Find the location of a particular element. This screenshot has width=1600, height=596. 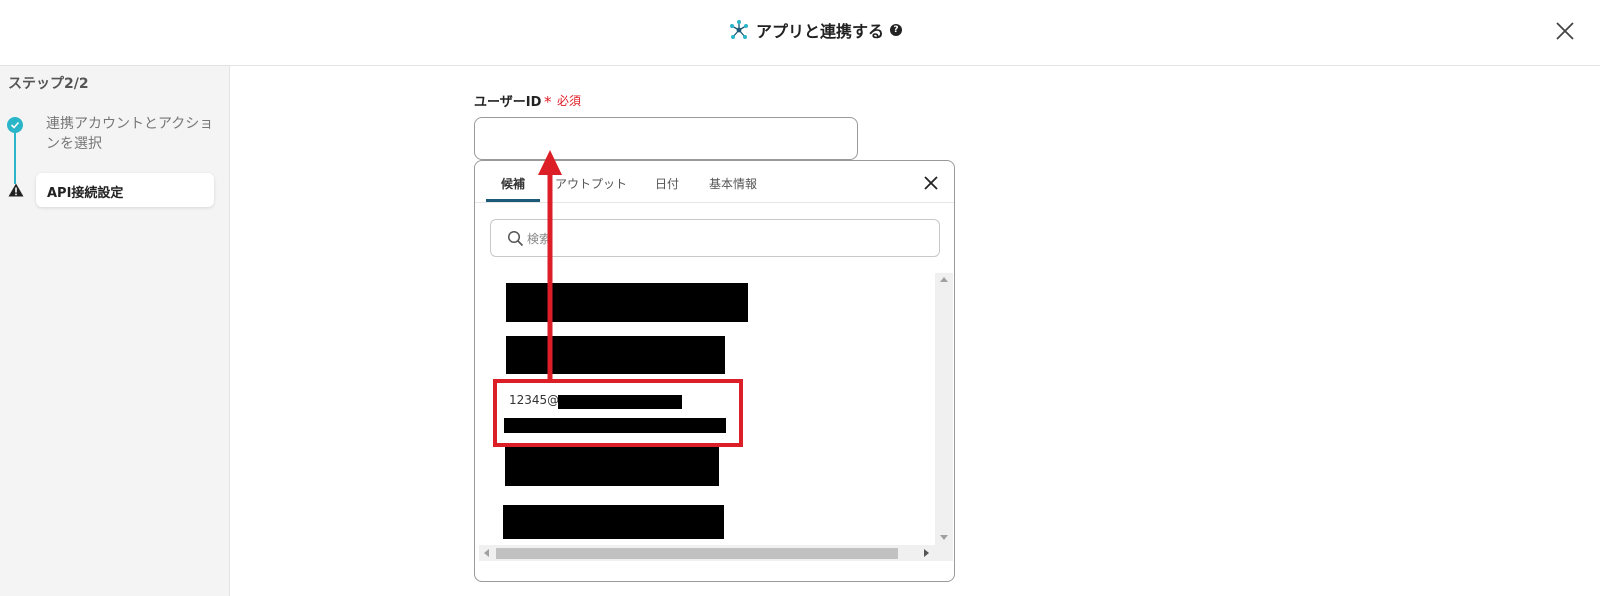

tab-candidates: 候補 is located at coordinates (513, 183).